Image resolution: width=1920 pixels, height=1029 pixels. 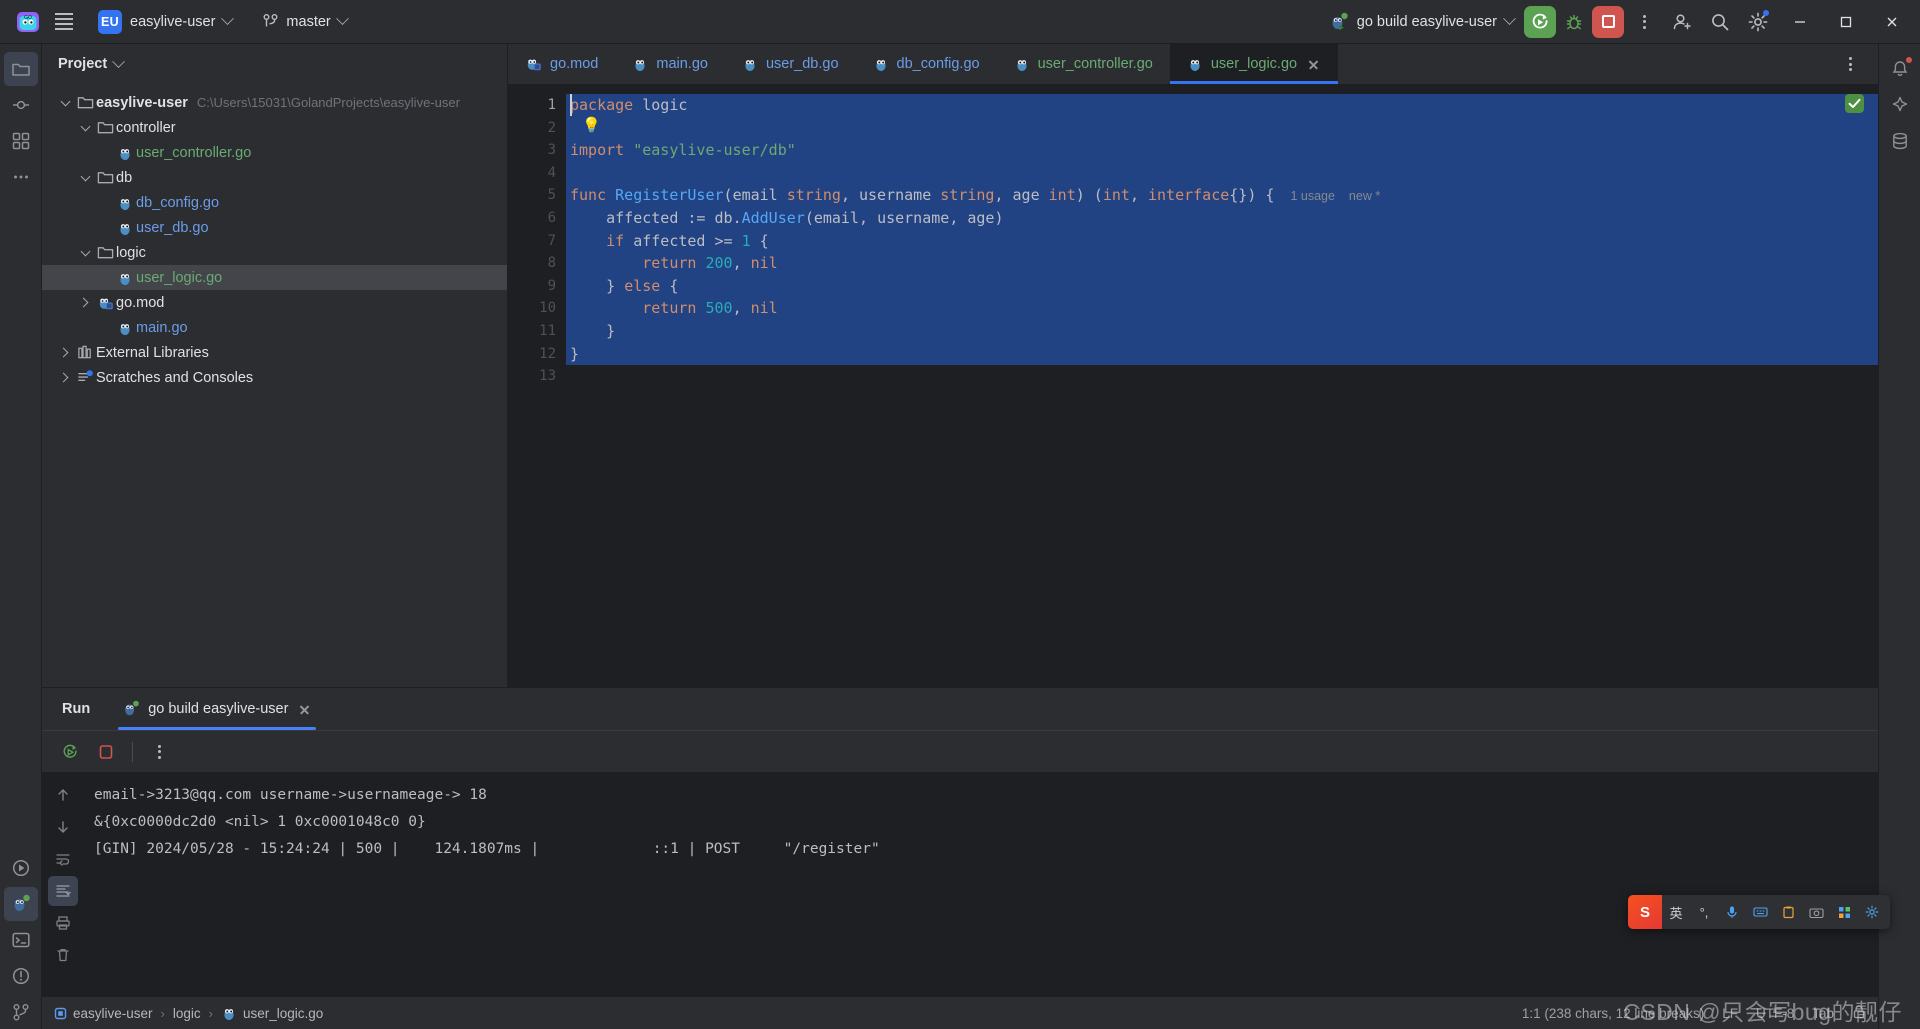 I want to click on editor-tab: main.go, so click(x=670, y=64).